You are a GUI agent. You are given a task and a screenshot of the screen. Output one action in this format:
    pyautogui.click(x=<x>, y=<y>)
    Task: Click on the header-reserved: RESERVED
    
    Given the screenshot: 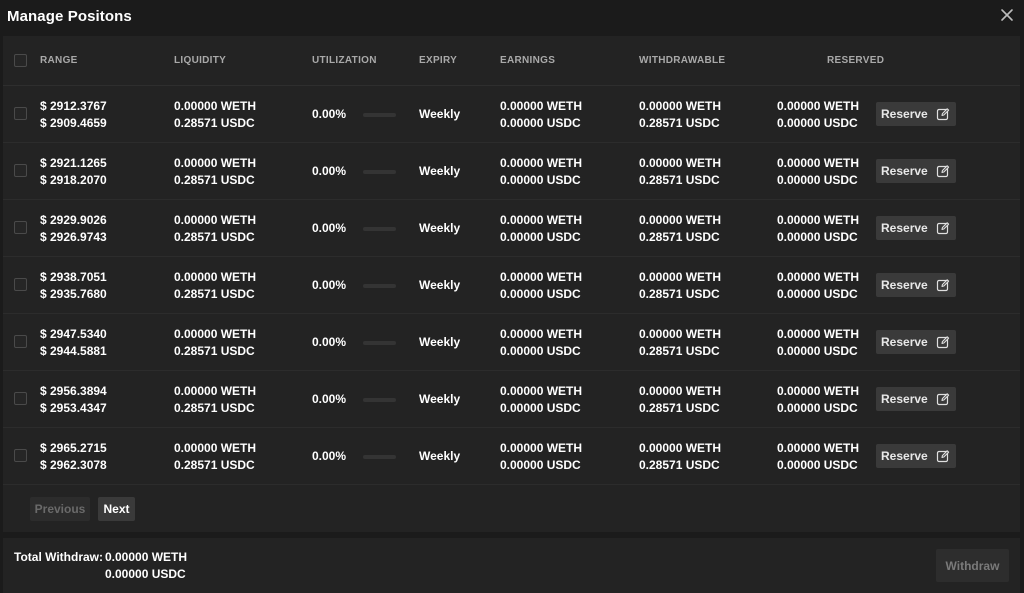 What is the action you would take?
    pyautogui.click(x=856, y=60)
    